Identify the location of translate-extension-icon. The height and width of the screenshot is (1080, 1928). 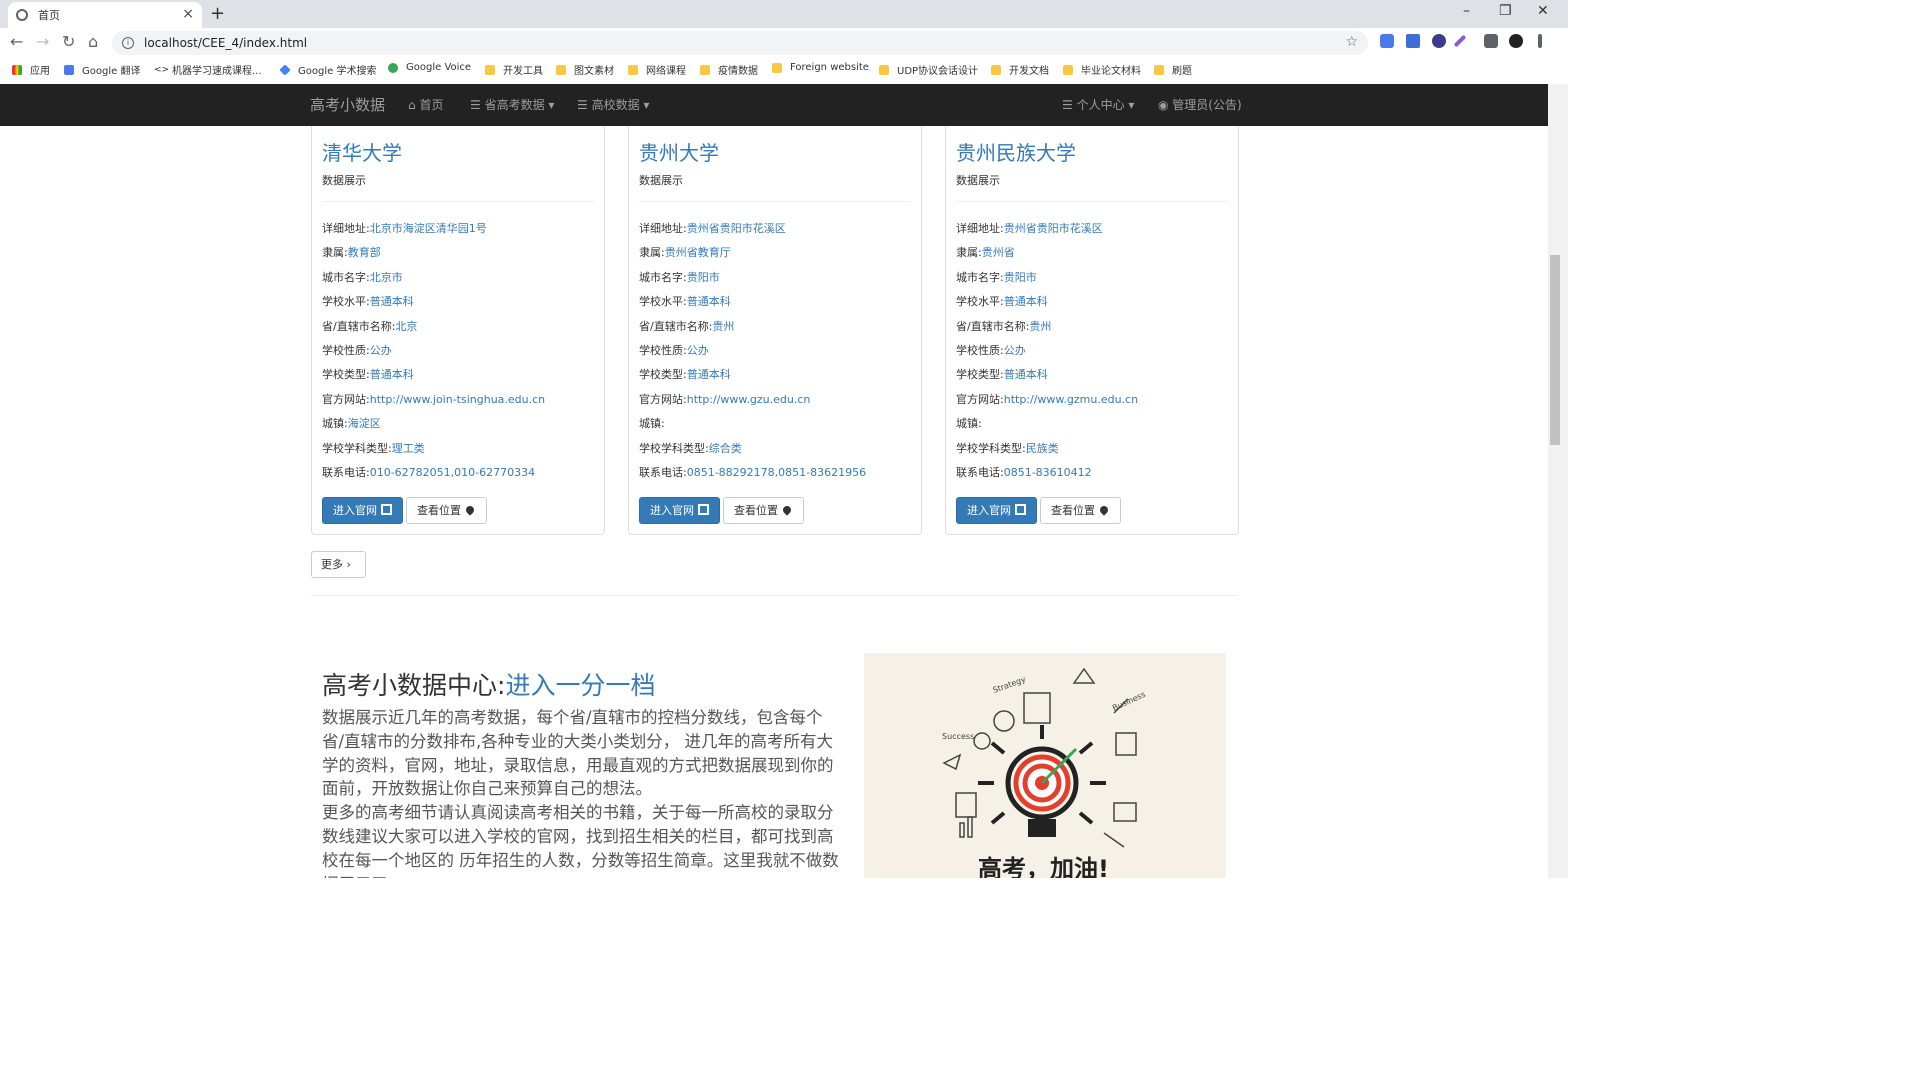
(1387, 41).